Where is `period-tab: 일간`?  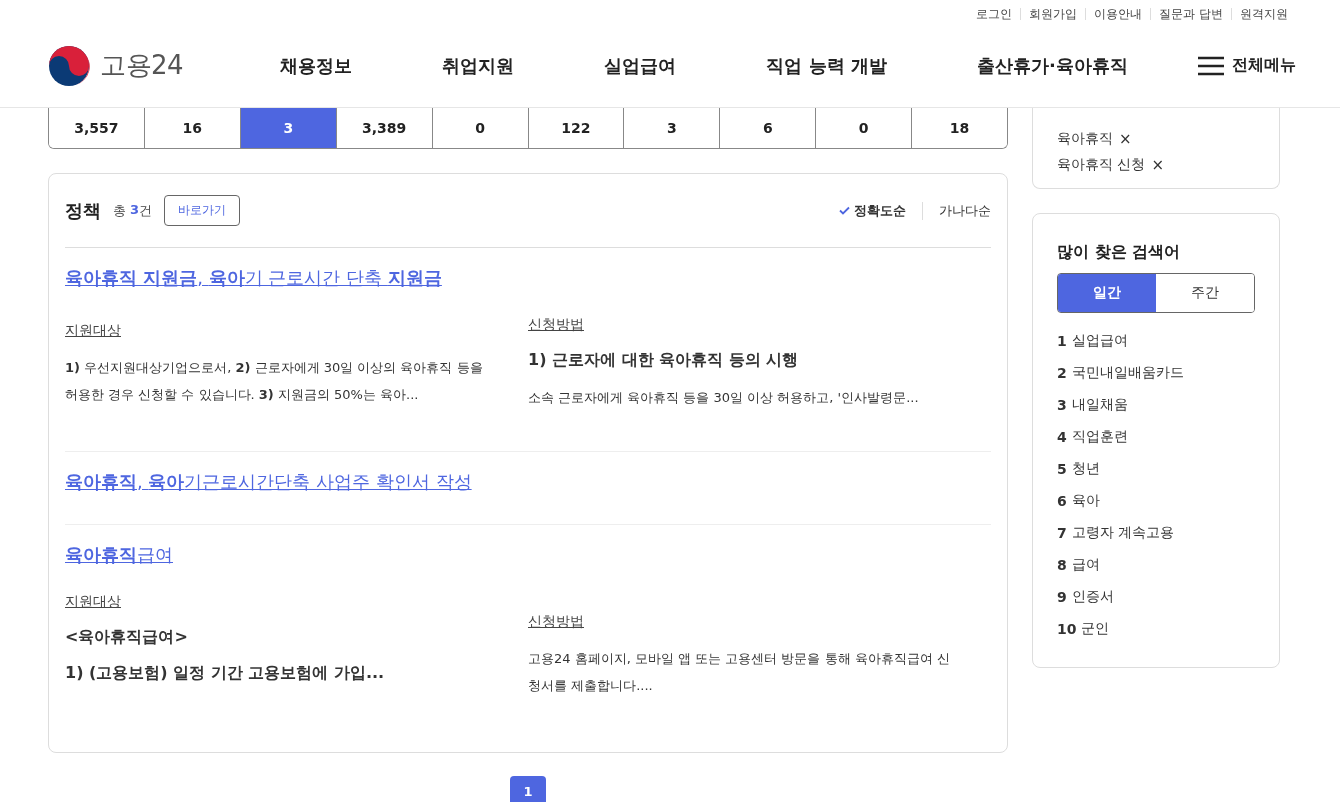 period-tab: 일간 is located at coordinates (1107, 293).